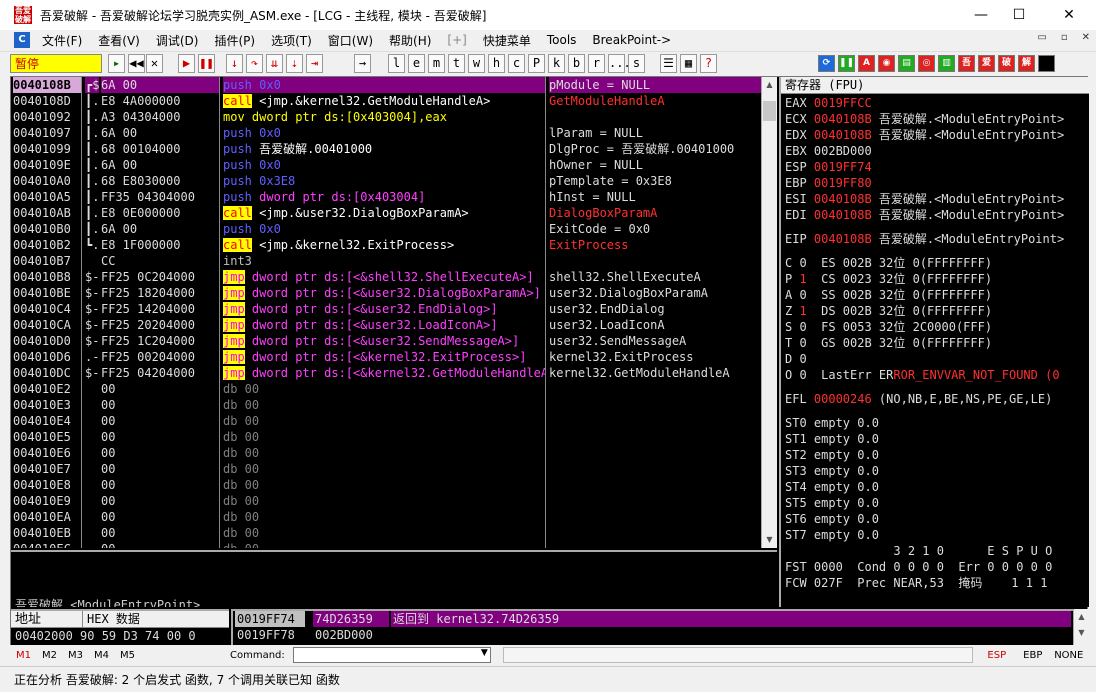  I want to click on register-row: FCW 027F Prec NEAR,53 掩码 1 1 1, so click(937, 583).